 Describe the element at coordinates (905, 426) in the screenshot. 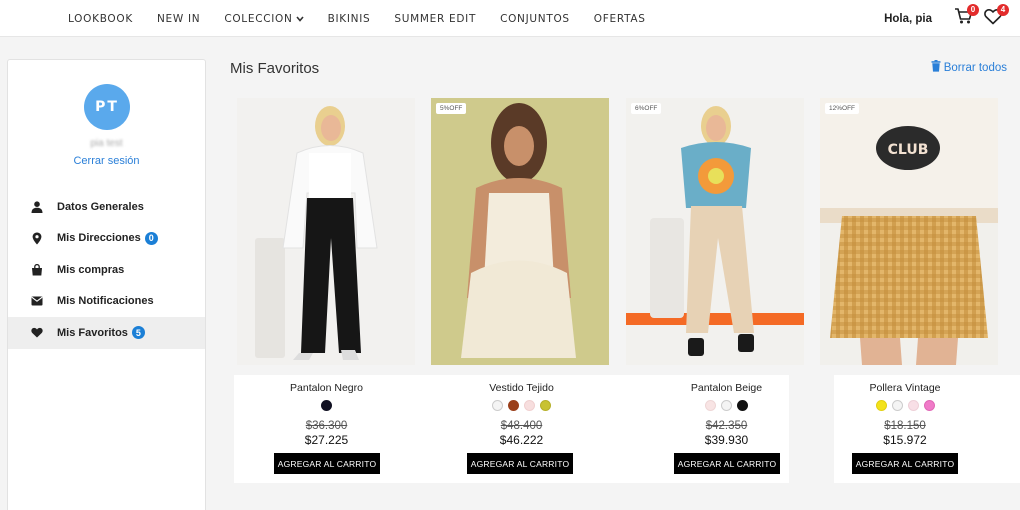

I see `original-price: $18.150` at that location.